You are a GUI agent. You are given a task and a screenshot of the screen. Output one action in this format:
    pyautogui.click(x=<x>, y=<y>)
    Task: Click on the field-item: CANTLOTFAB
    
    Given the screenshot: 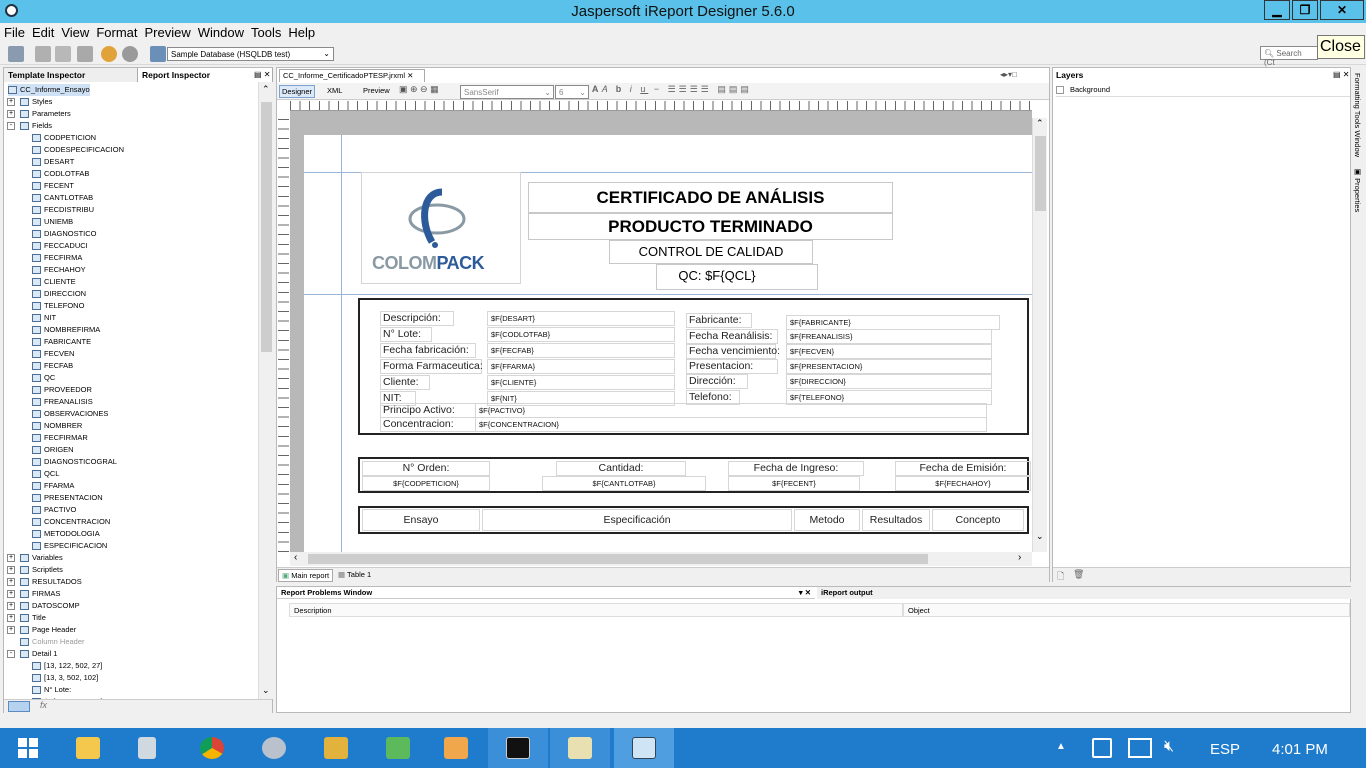 What is the action you would take?
    pyautogui.click(x=62, y=198)
    